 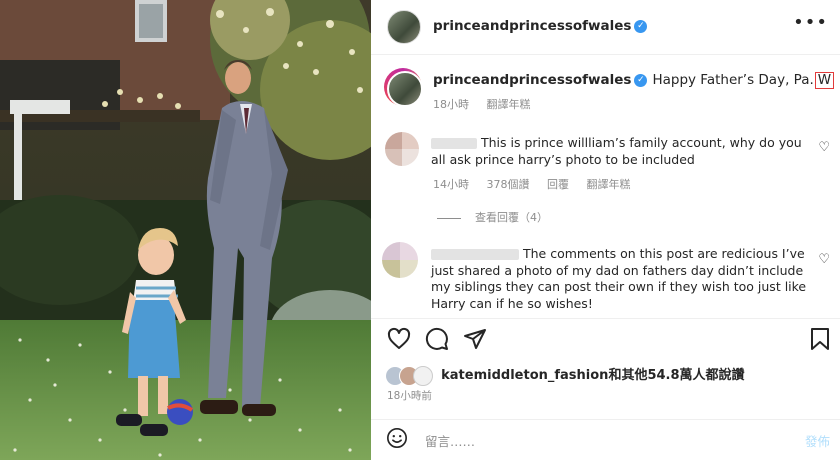 What do you see at coordinates (449, 218) in the screenshot?
I see `replies-divider` at bounding box center [449, 218].